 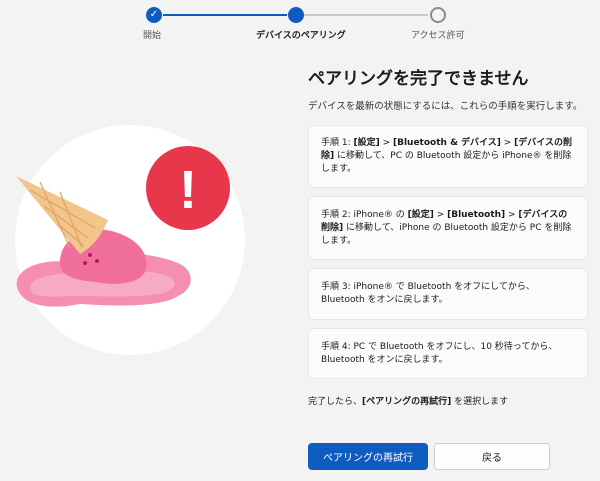 I want to click on stepper-line-pending, so click(x=366, y=15).